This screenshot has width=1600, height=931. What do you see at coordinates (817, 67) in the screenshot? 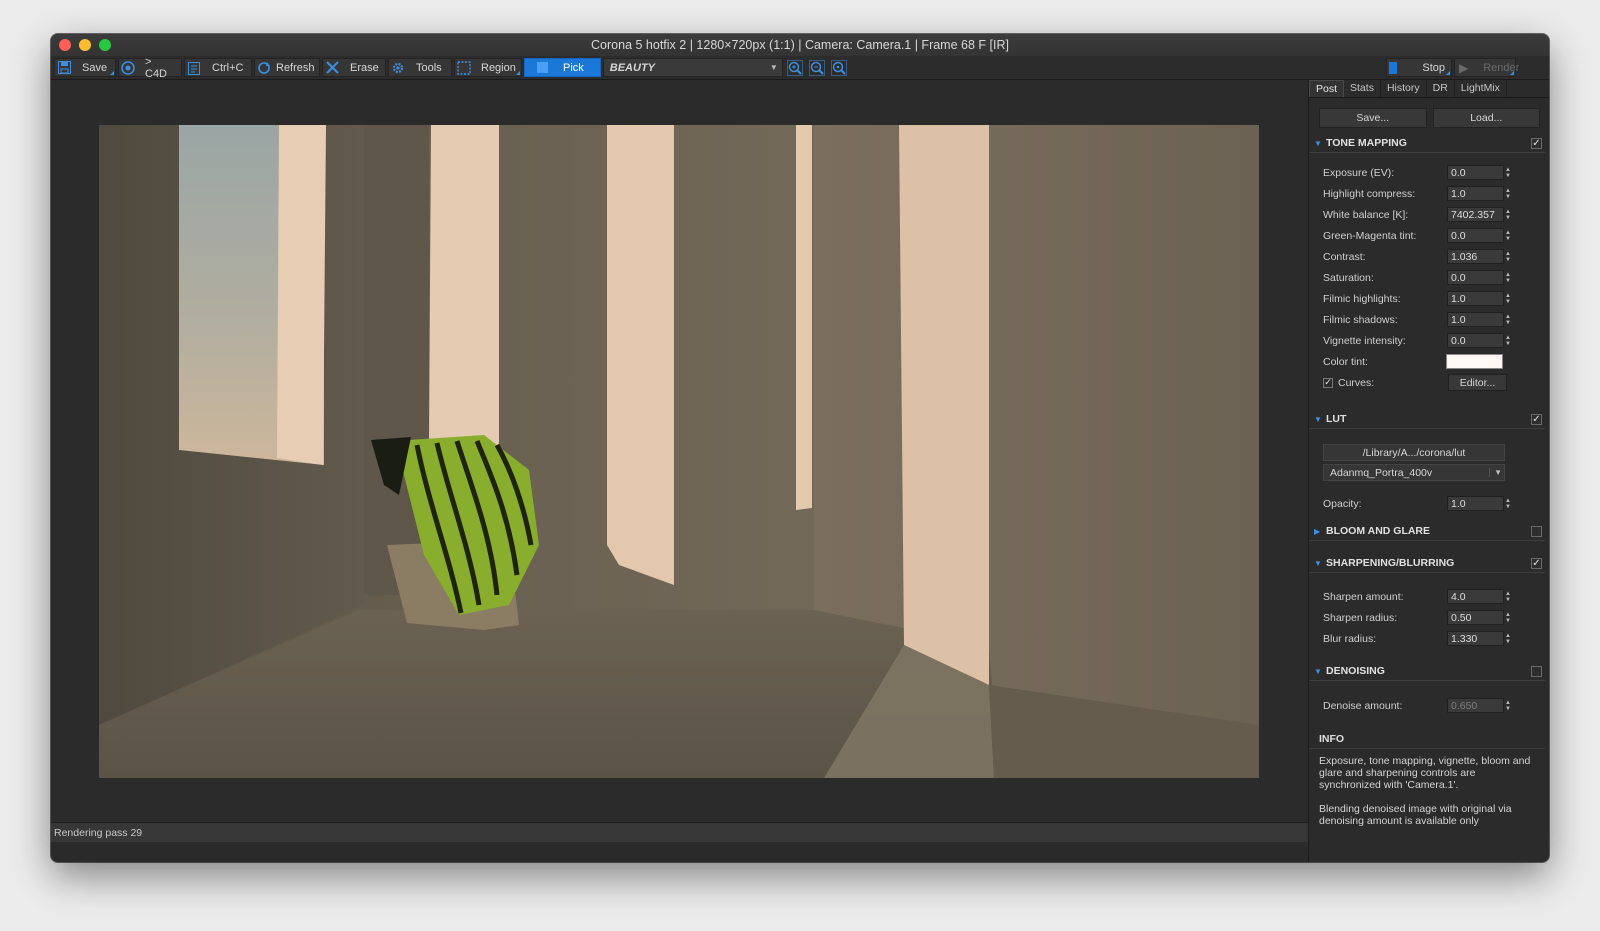
I see `zoom-out-button` at bounding box center [817, 67].